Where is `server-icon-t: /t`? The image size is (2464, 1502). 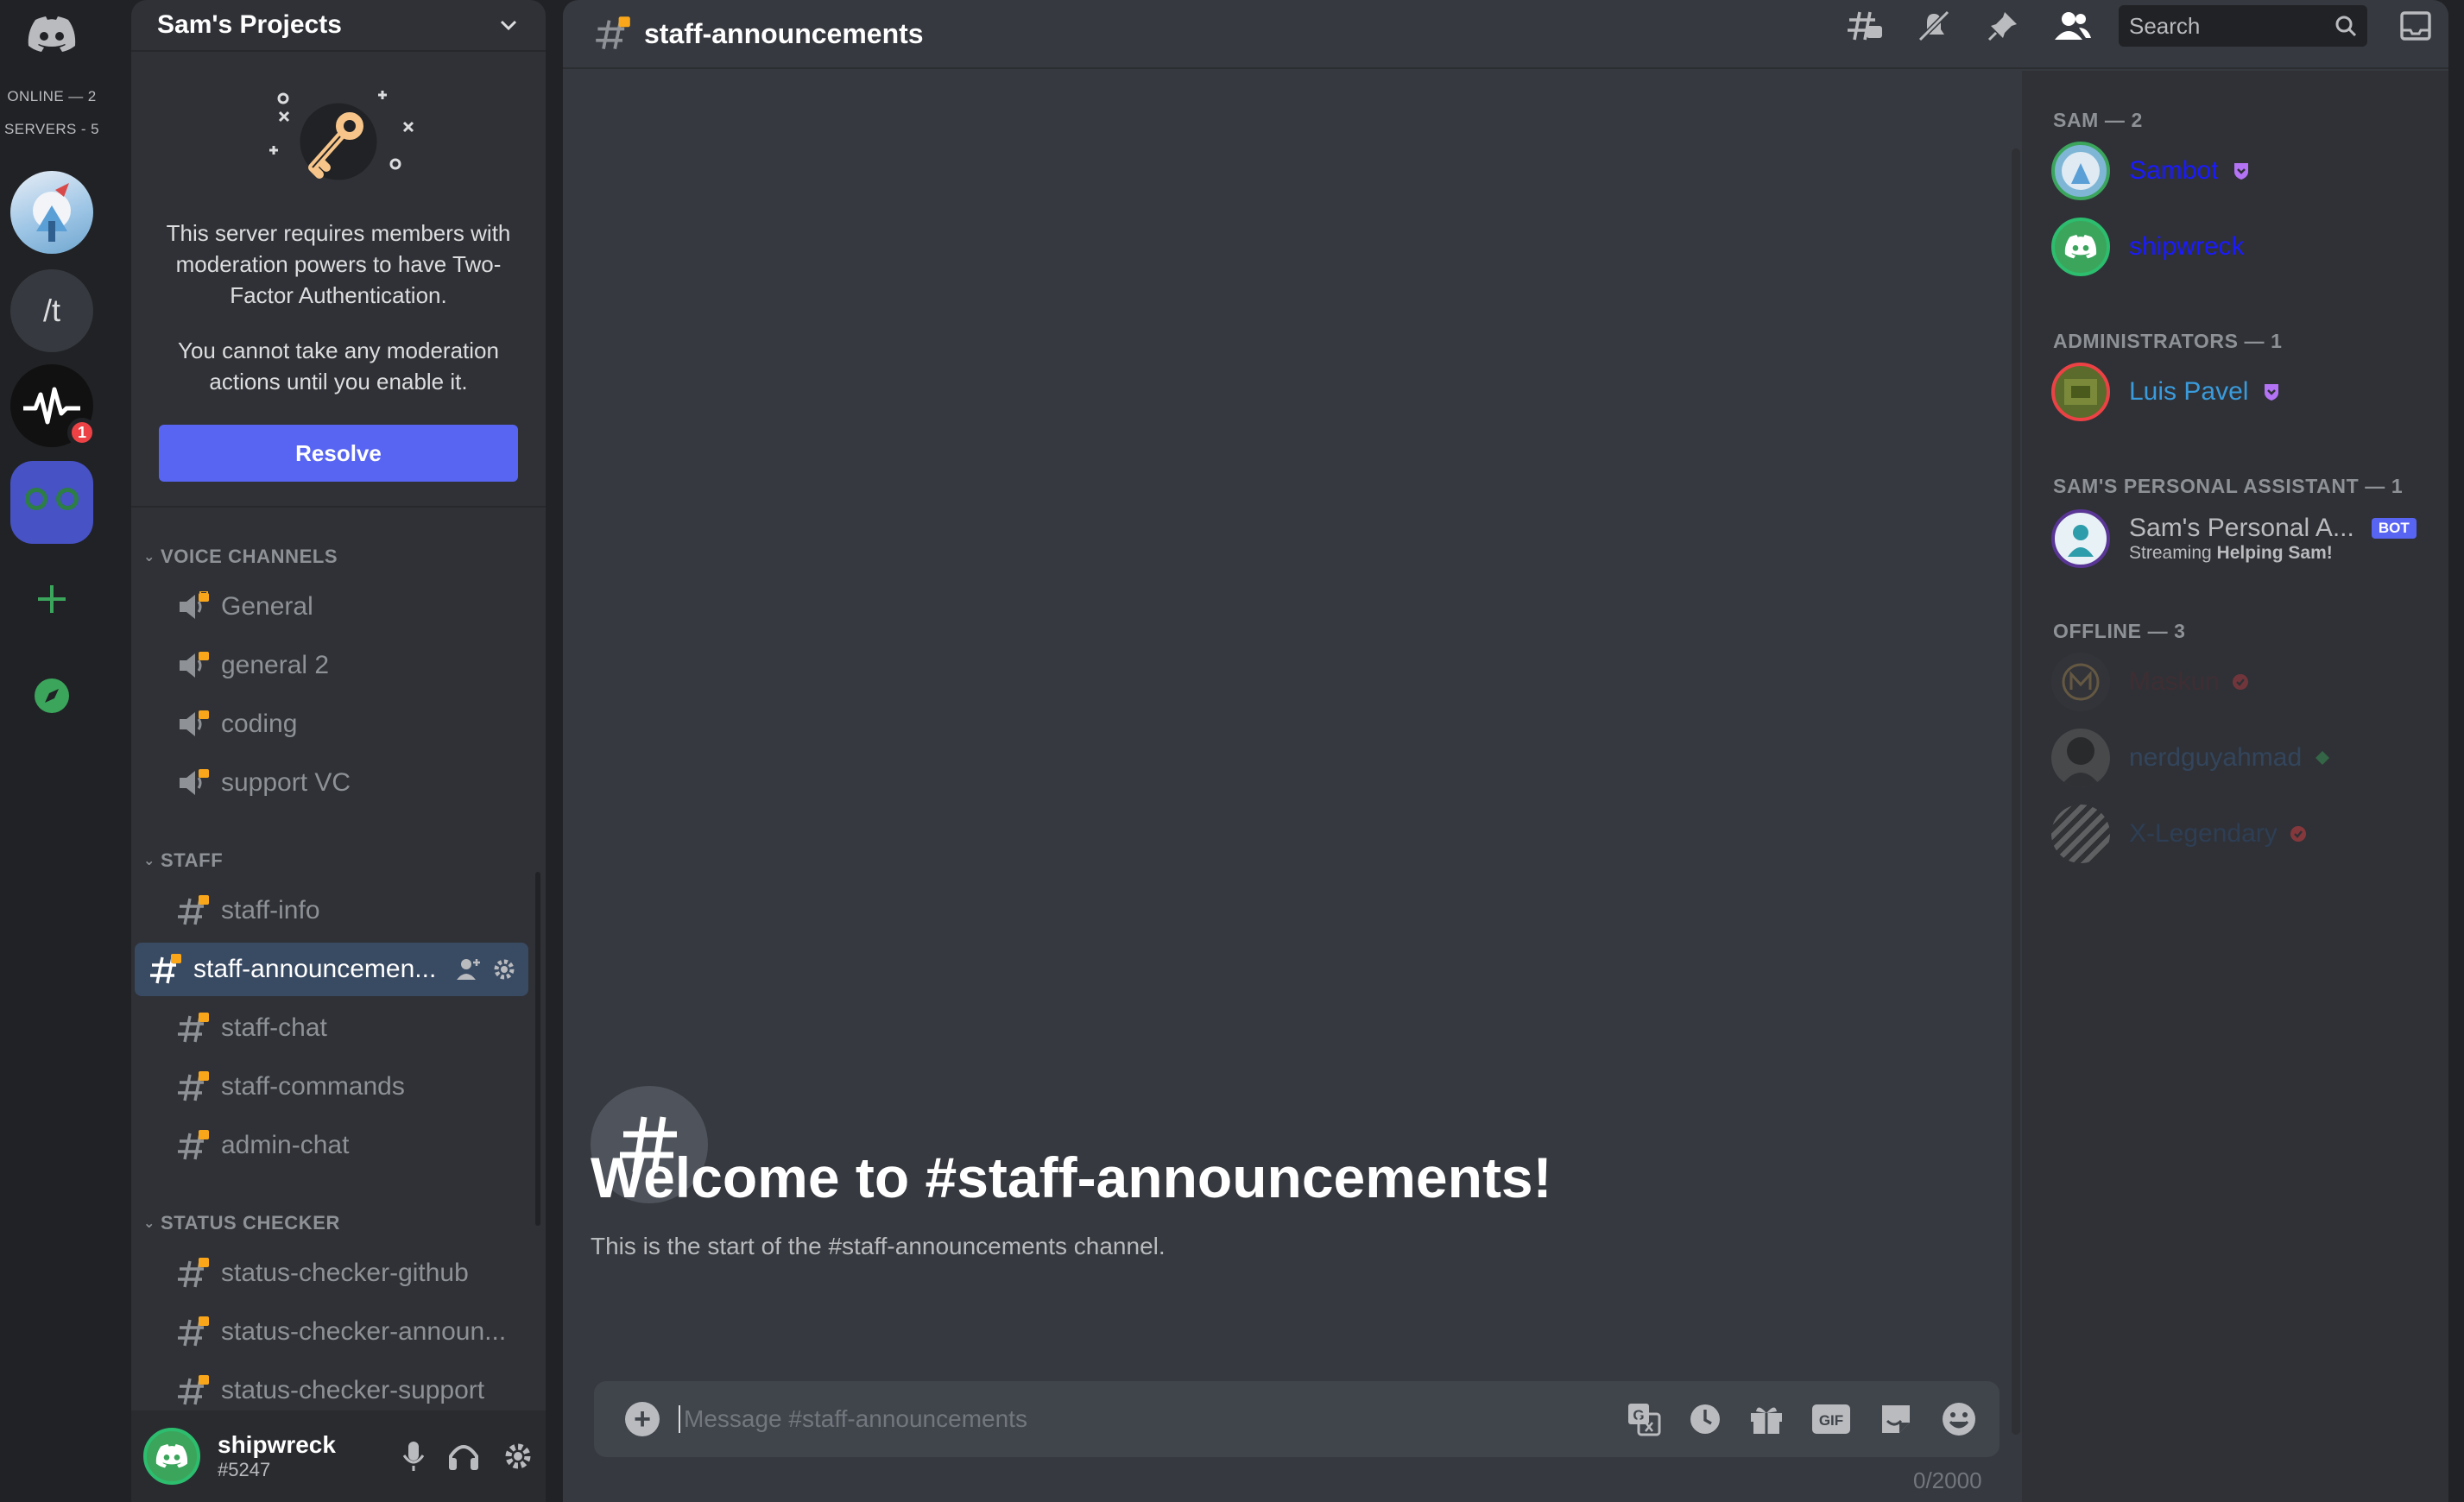
server-icon-t: /t is located at coordinates (51, 311).